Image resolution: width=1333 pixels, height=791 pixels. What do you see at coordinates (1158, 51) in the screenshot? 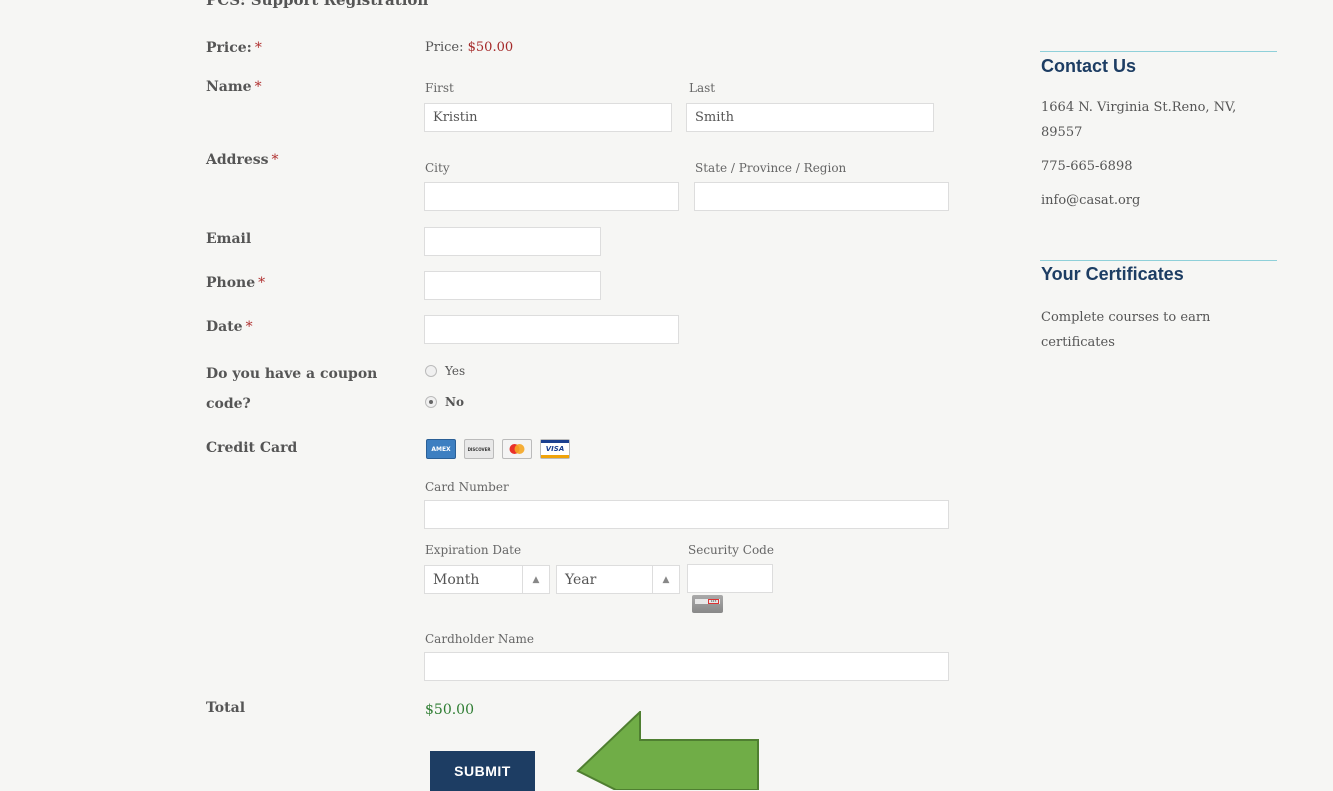
I see `contact-divider` at bounding box center [1158, 51].